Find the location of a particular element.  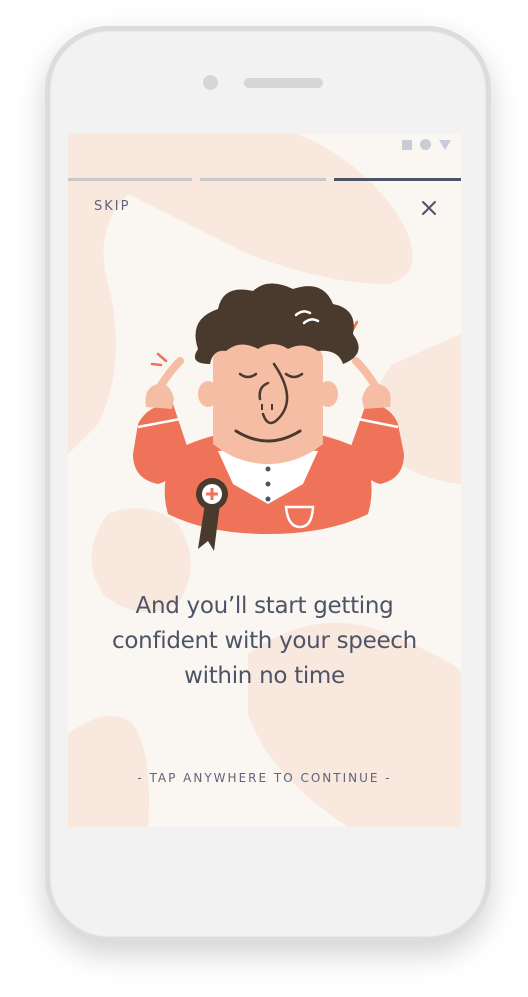

front-camera is located at coordinates (210, 82).